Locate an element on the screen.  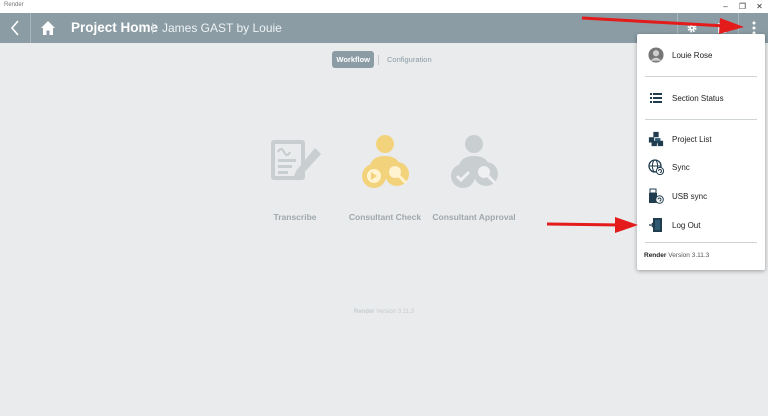
list-icon-wrap is located at coordinates (656, 98).